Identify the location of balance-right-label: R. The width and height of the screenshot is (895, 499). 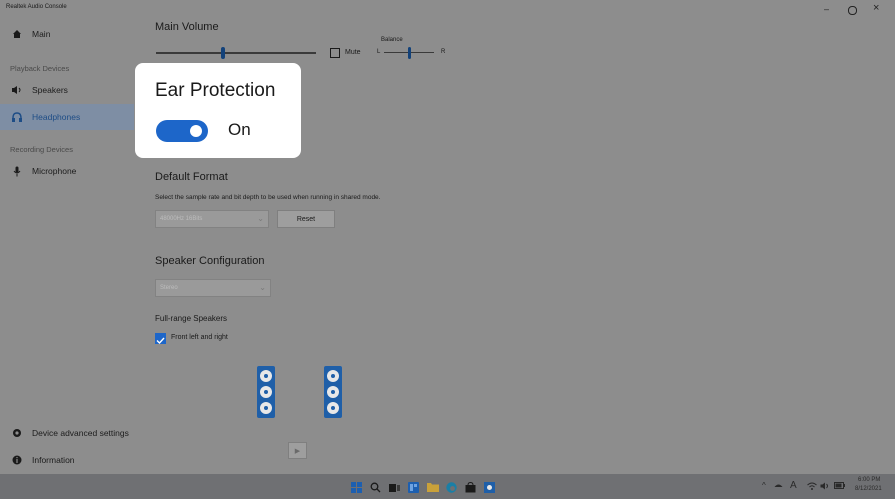
(443, 52).